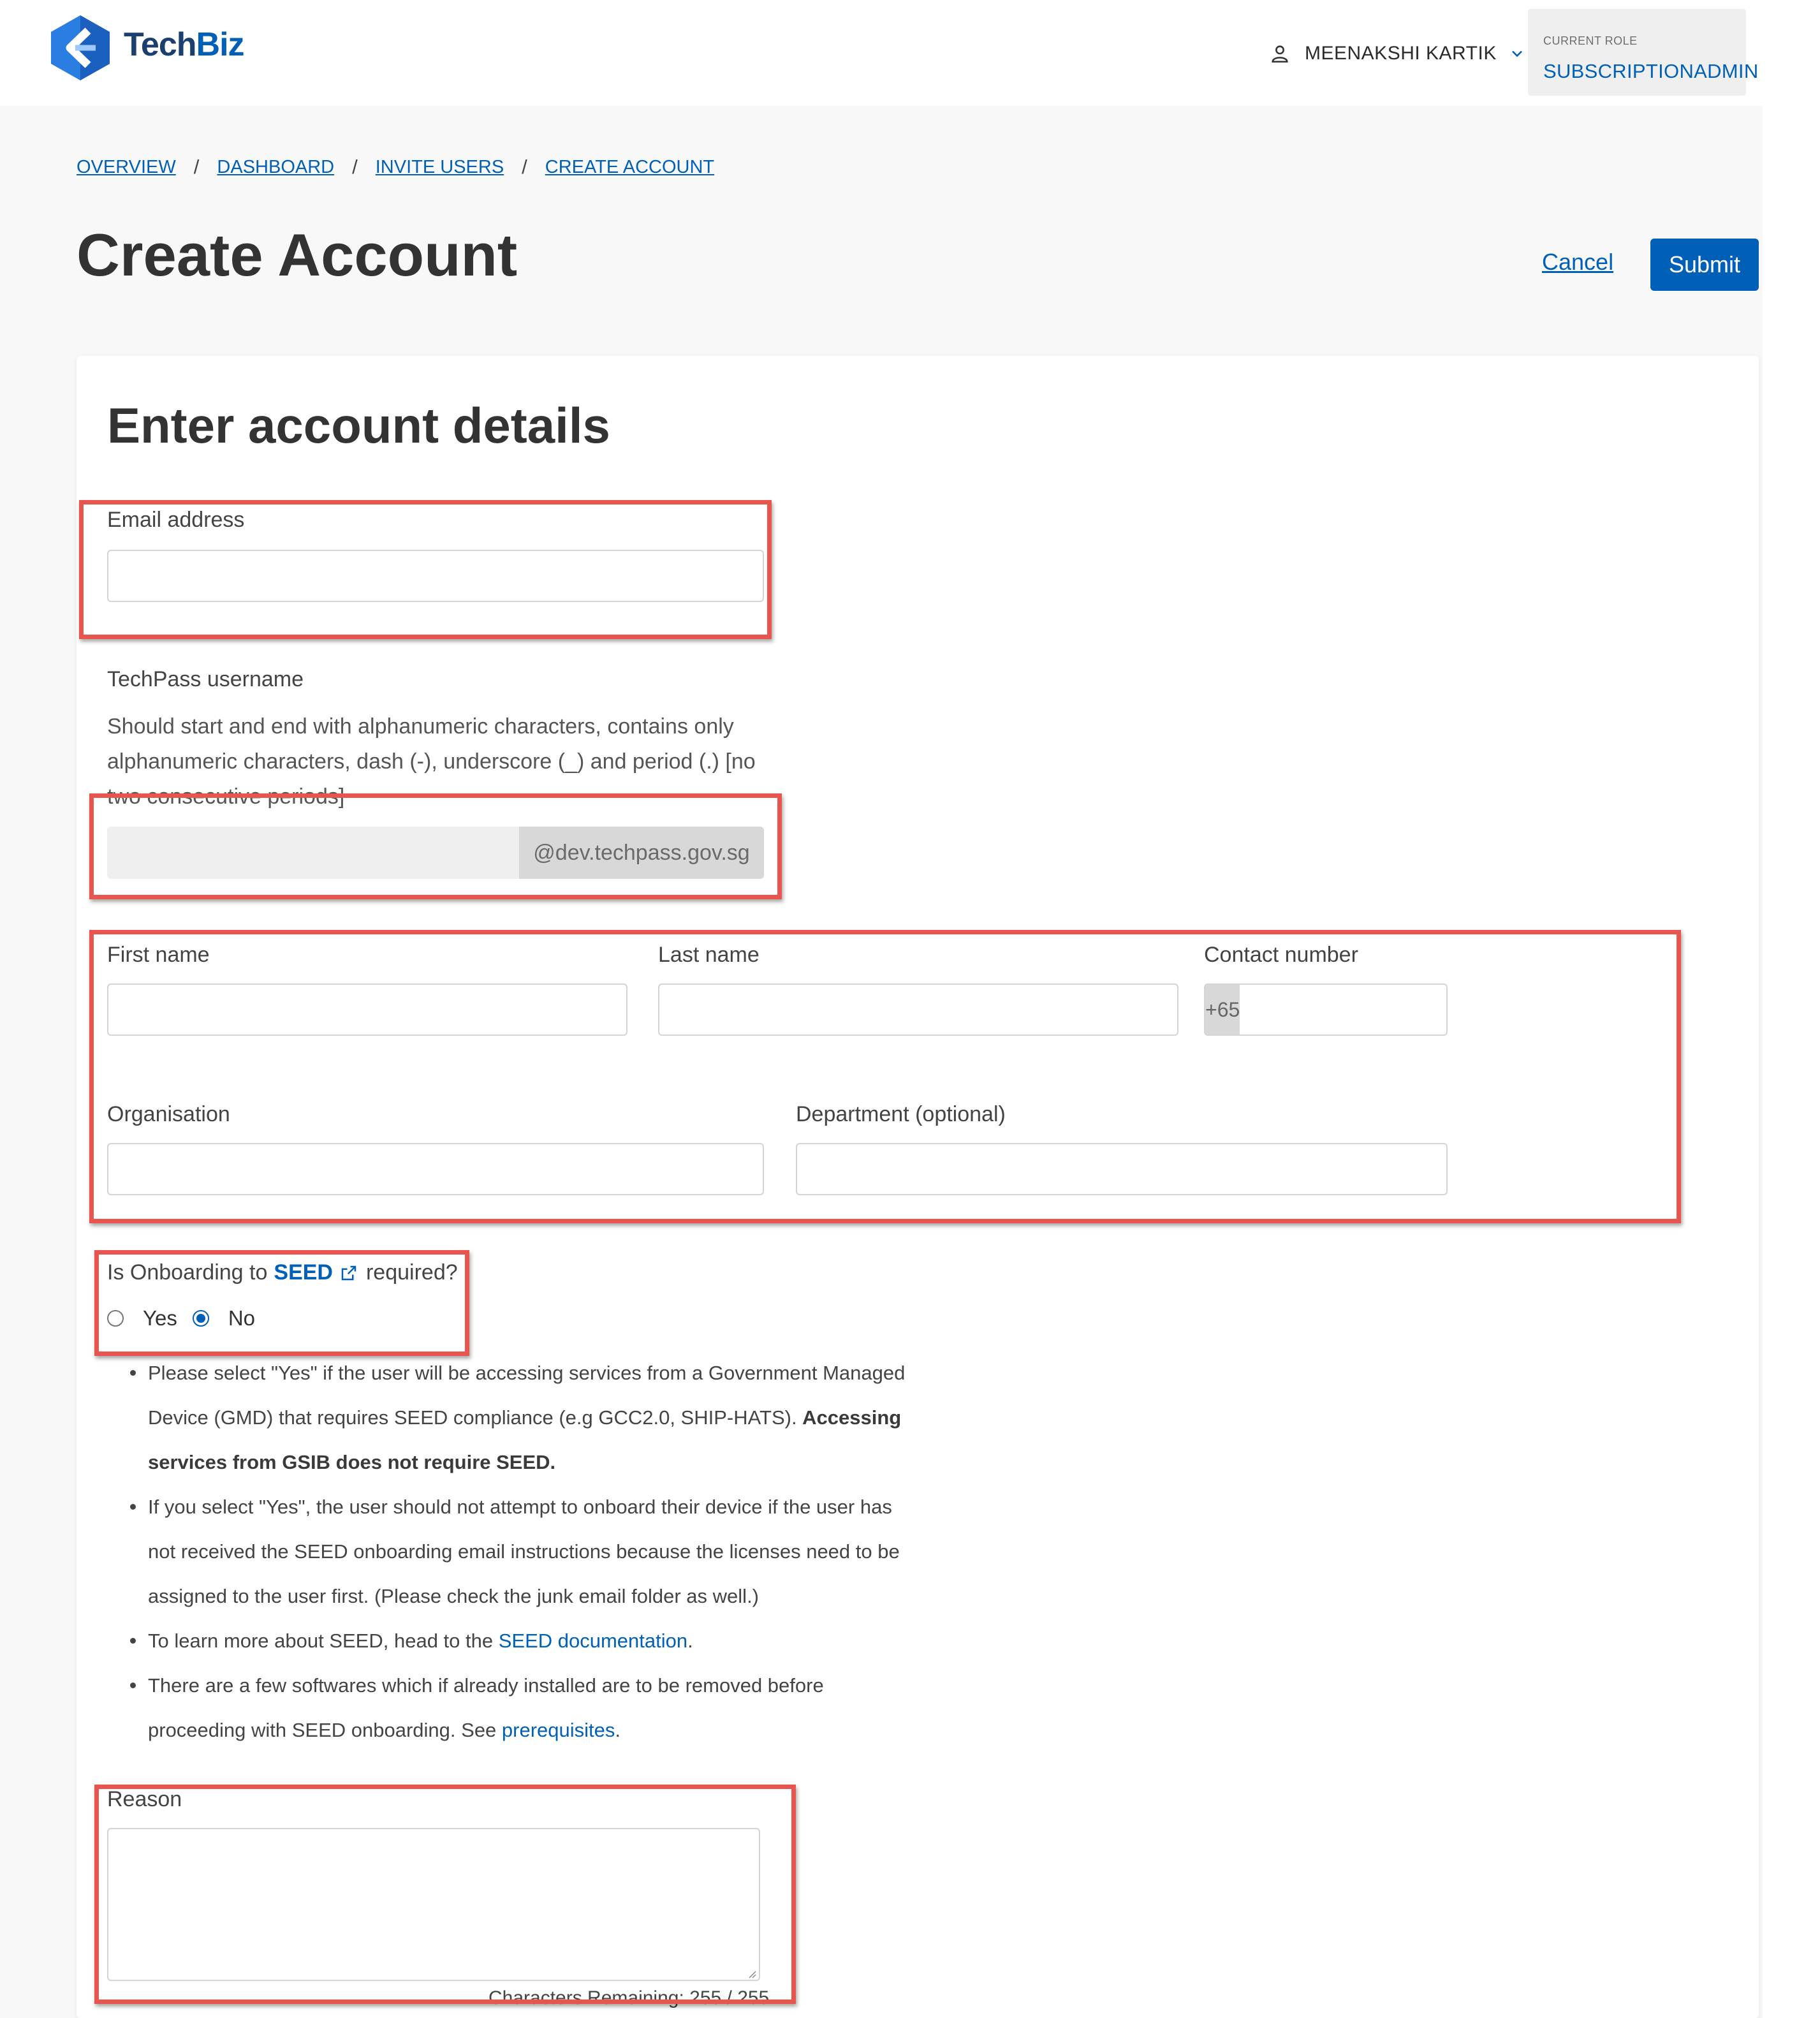  What do you see at coordinates (303, 1272) in the screenshot?
I see `seed-link: SEED` at bounding box center [303, 1272].